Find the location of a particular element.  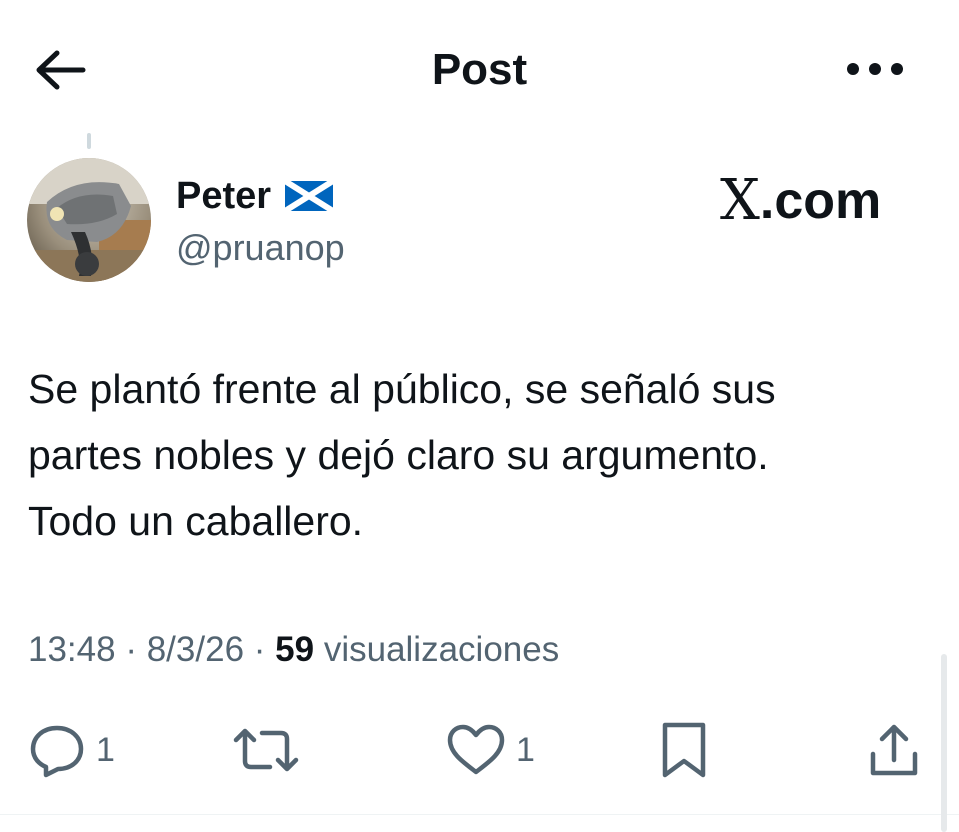

reply-count: 1 is located at coordinates (105, 750).